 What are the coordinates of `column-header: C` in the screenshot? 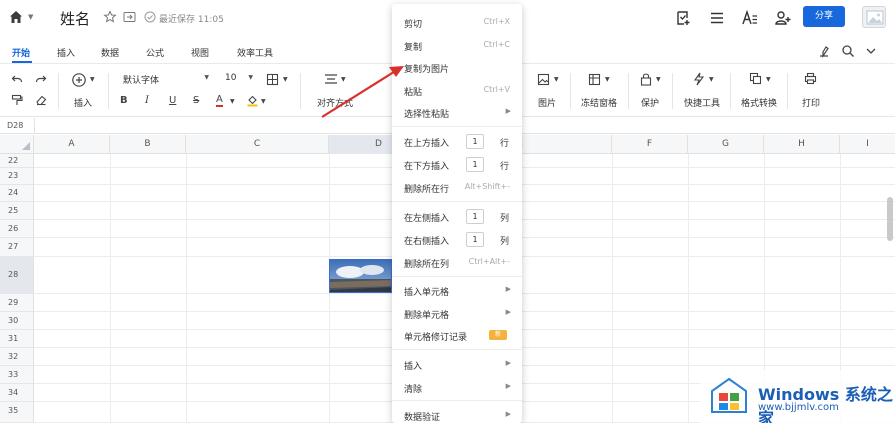 It's located at (257, 144).